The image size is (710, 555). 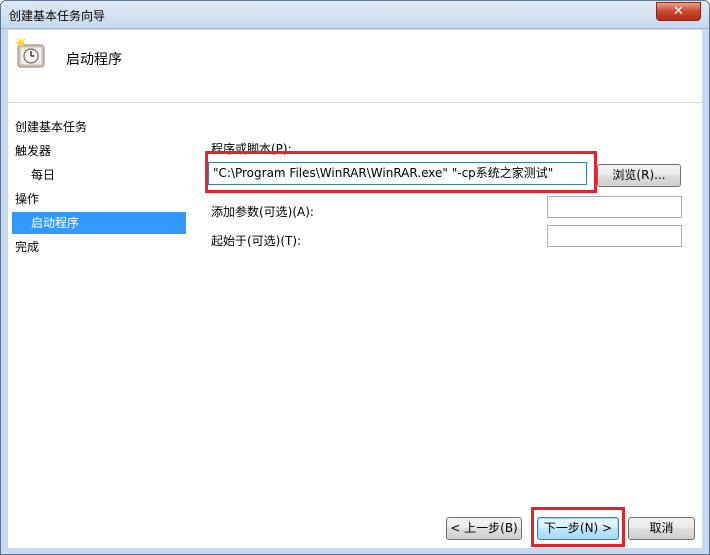 What do you see at coordinates (355, 524) in the screenshot?
I see `wizard-footer: < 上一步(B) 下一步(N) > 取消` at bounding box center [355, 524].